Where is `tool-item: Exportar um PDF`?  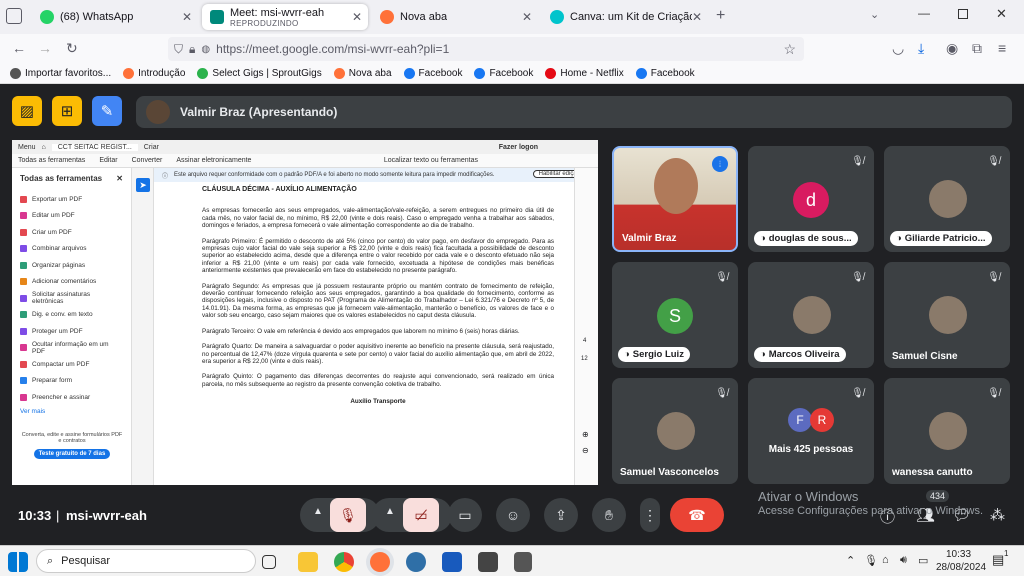 tool-item: Exportar um PDF is located at coordinates (71, 199).